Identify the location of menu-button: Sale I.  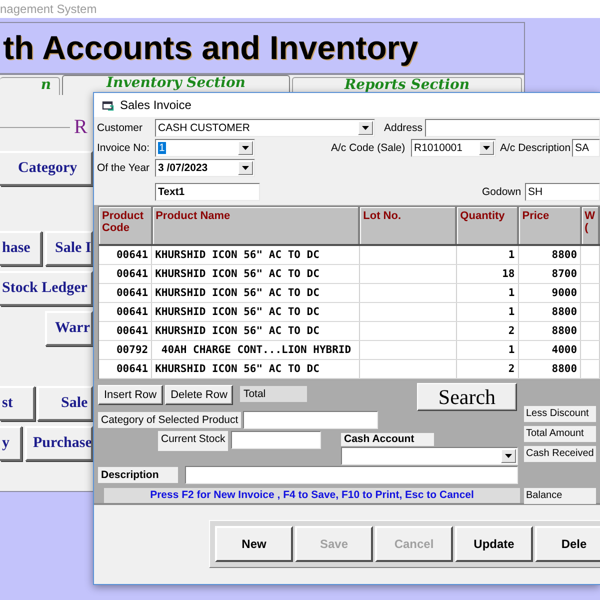
(69, 248).